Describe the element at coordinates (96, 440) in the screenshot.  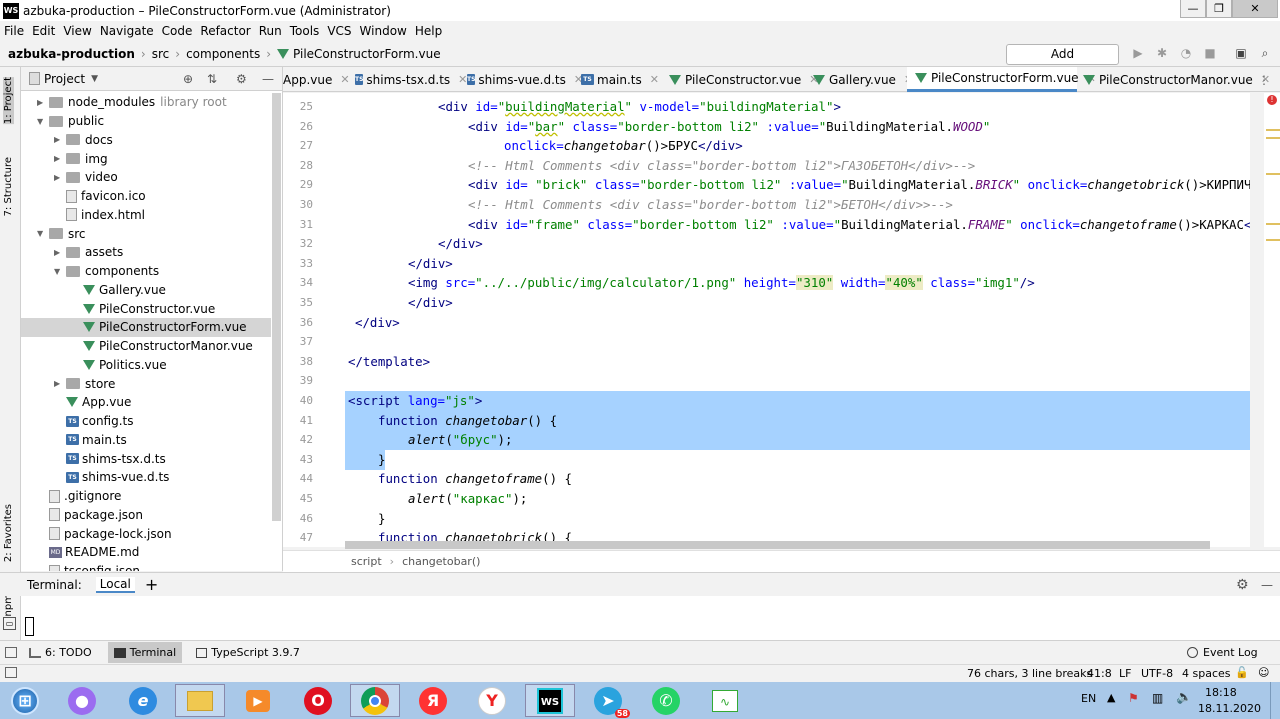
I see `tree-item-main-ts: TS main.ts` at that location.